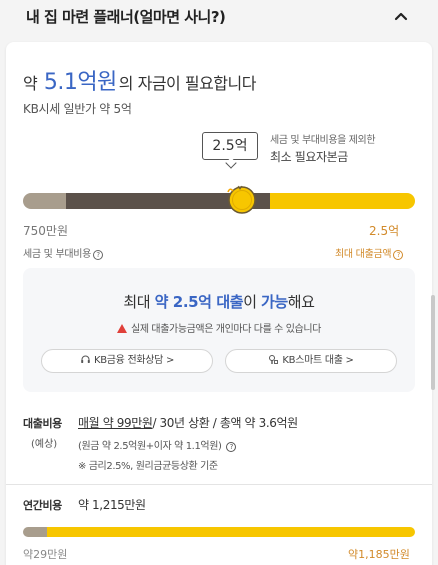 The image size is (438, 565). I want to click on chevron-up-icon, so click(401, 16).